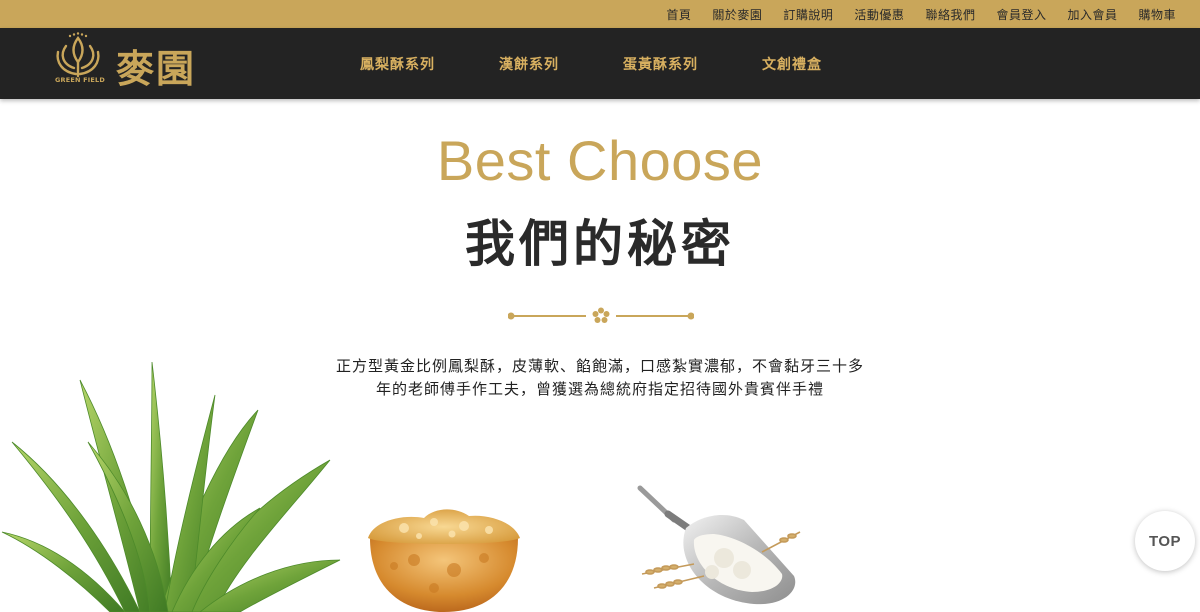 This screenshot has height=612, width=1200. I want to click on topbar-link-login: 會員登入, so click(1021, 14).